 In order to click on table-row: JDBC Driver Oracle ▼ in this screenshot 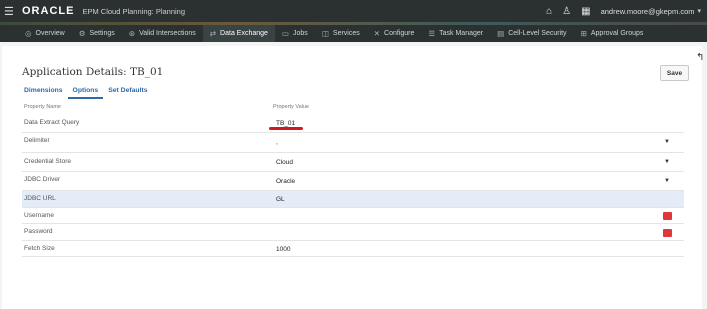, I will do `click(353, 181)`.